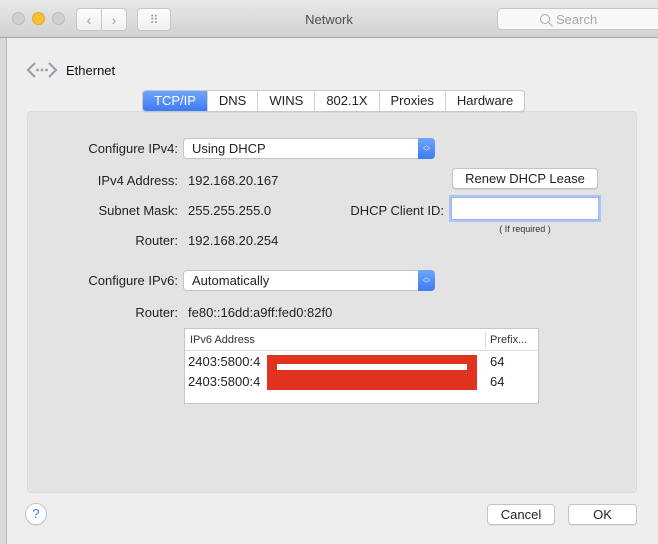 Image resolution: width=658 pixels, height=544 pixels. I want to click on configure-ipv4-select: Using DHCP ︿ ﹀, so click(309, 148).